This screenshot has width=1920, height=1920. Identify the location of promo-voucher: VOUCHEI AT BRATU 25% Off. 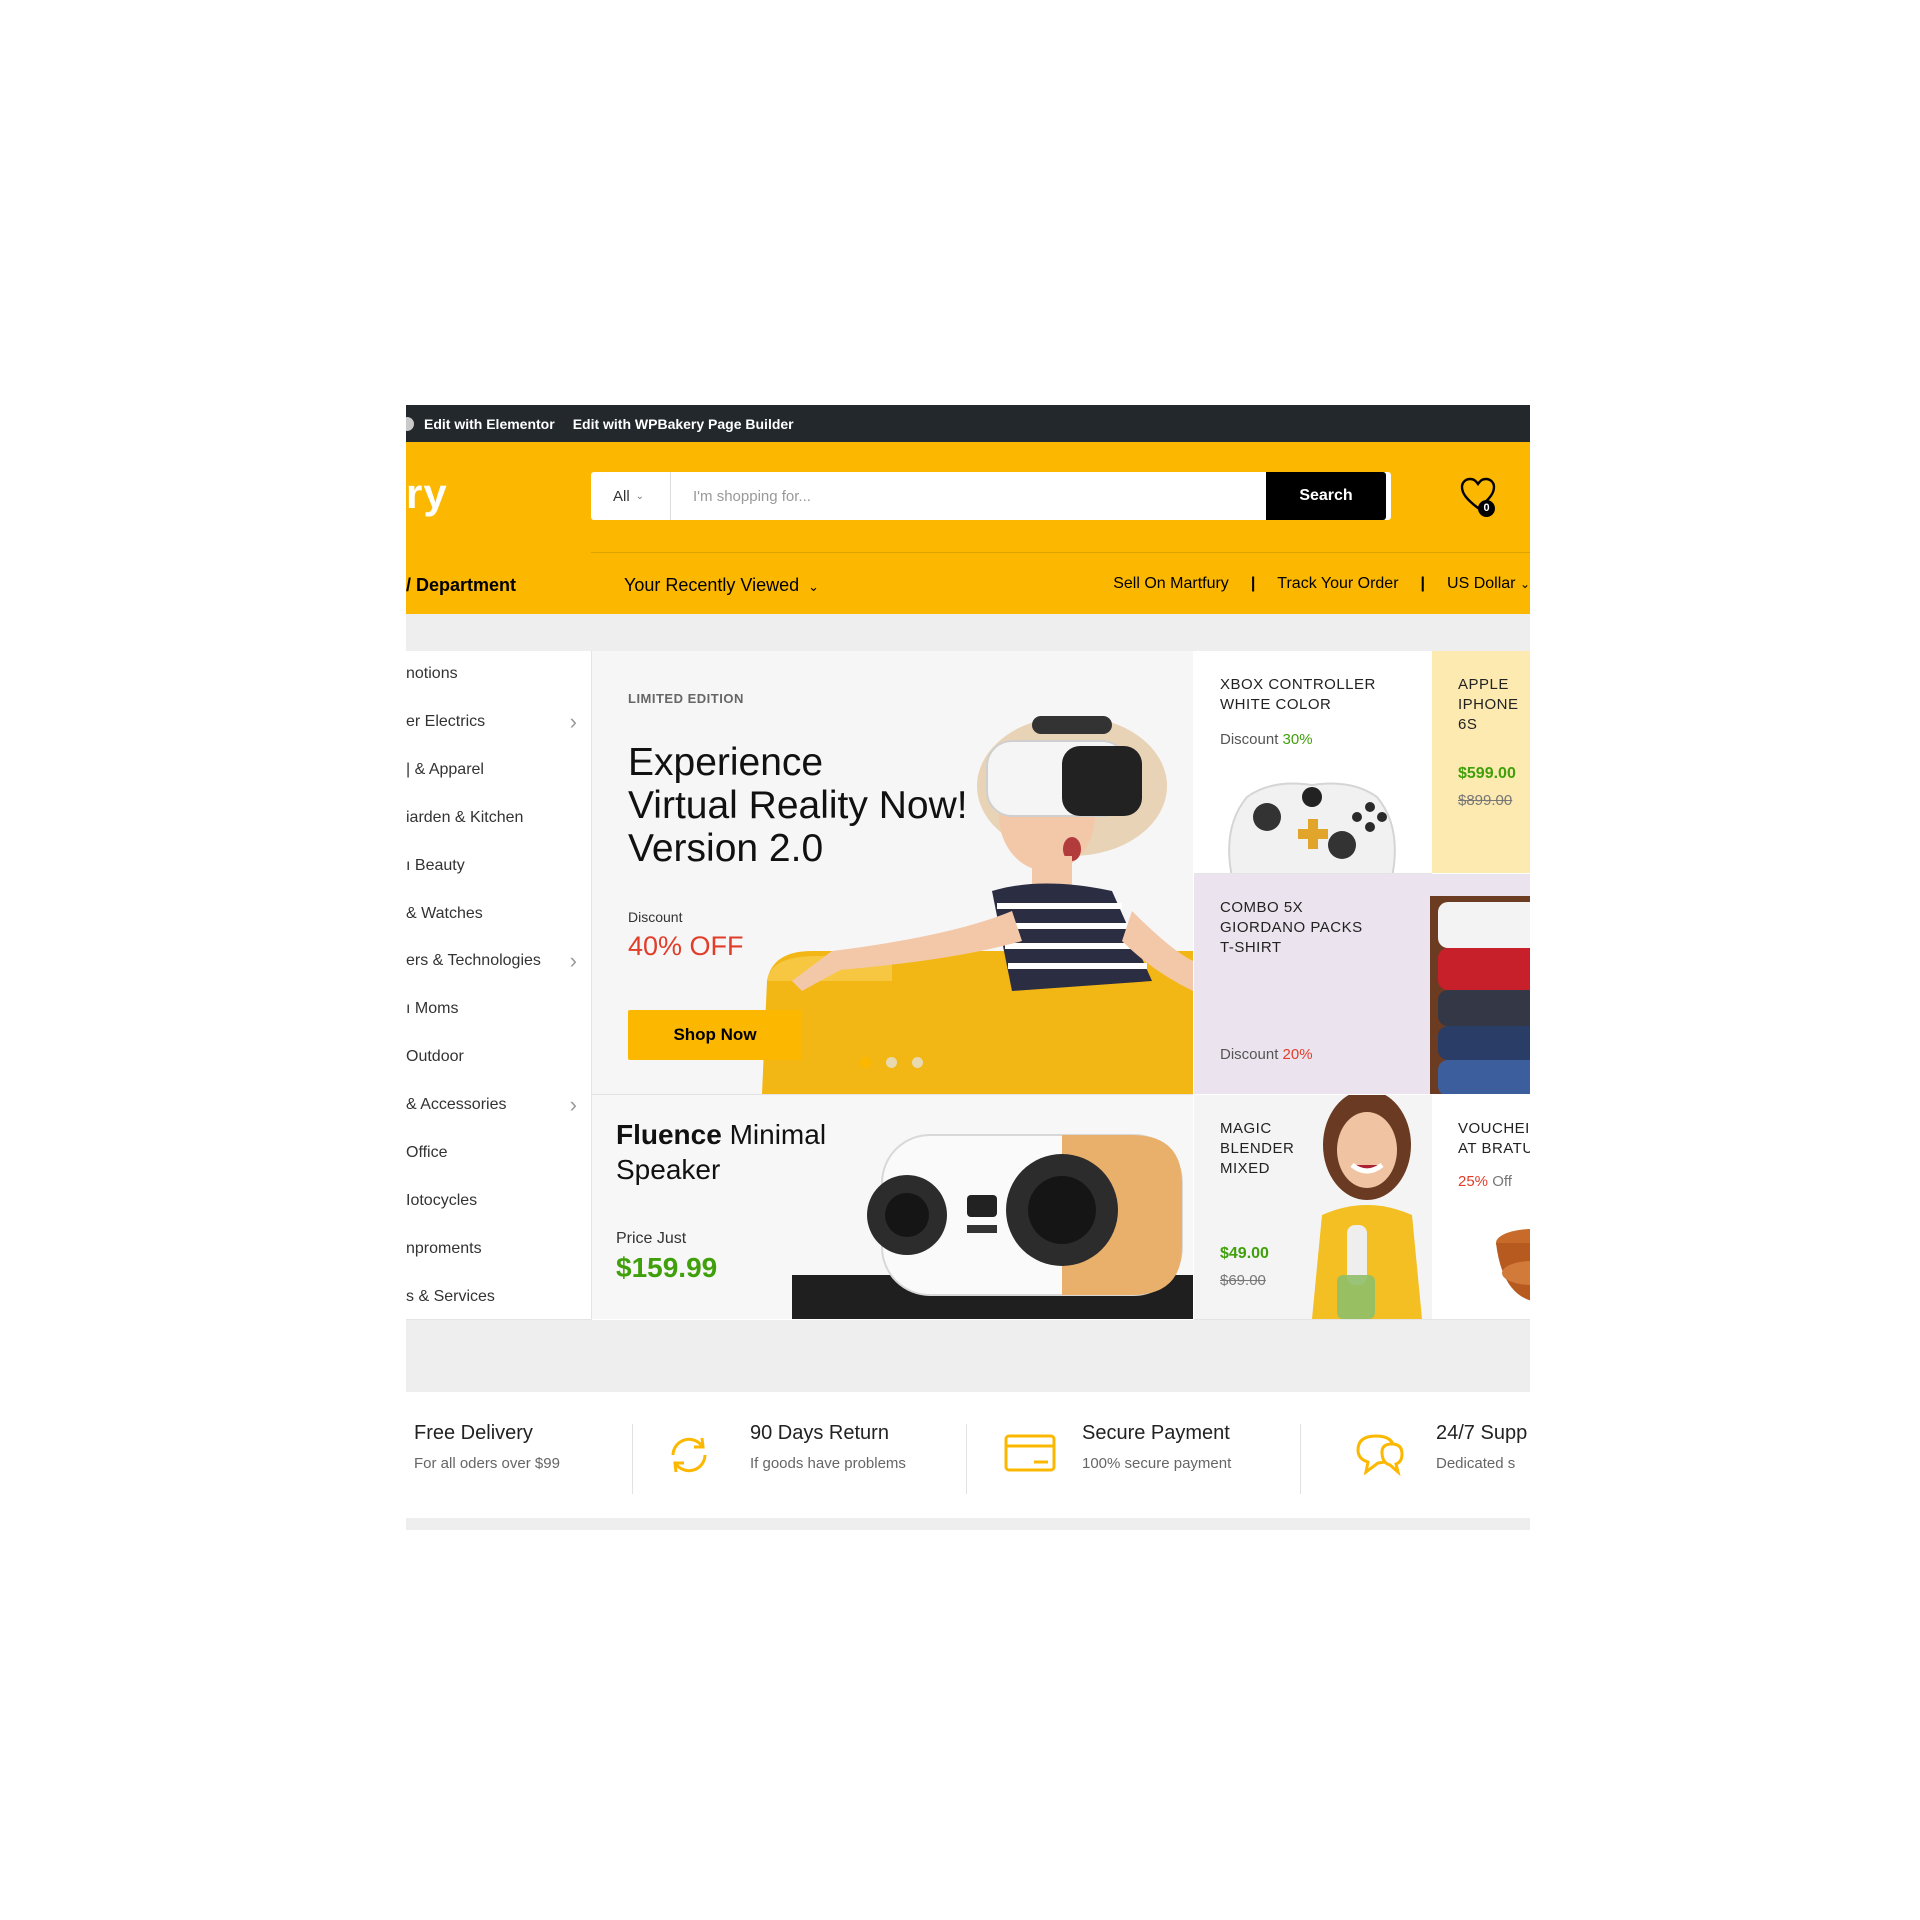
(1481, 1207).